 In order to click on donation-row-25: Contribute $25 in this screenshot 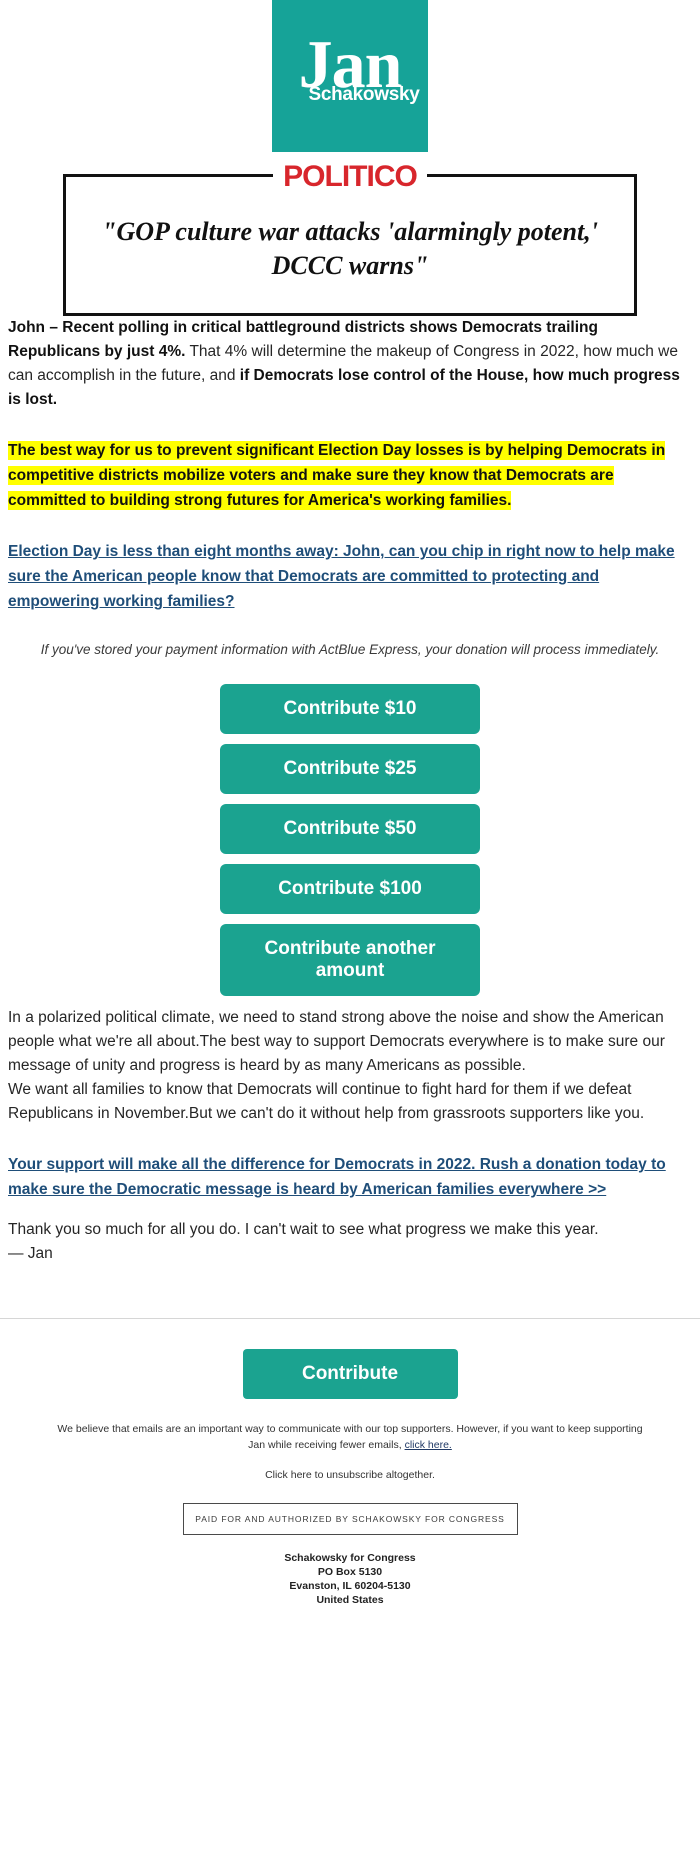, I will do `click(350, 769)`.